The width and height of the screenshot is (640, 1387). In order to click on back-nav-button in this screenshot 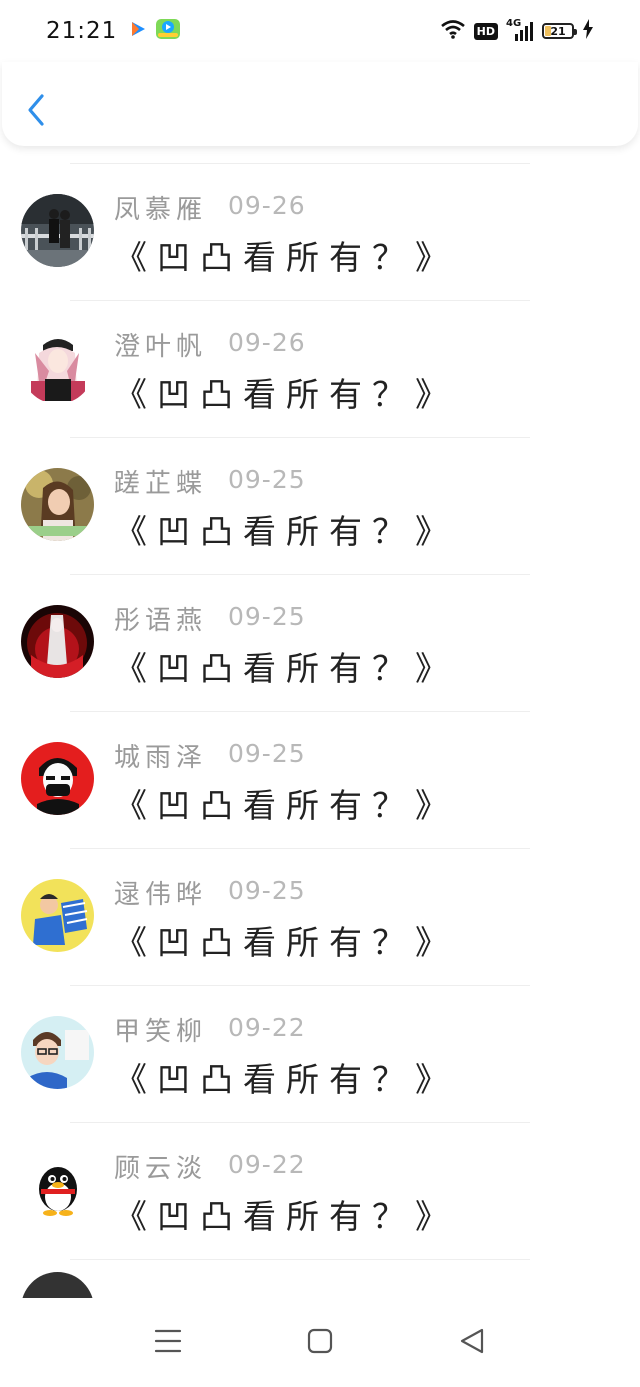, I will do `click(472, 1343)`.